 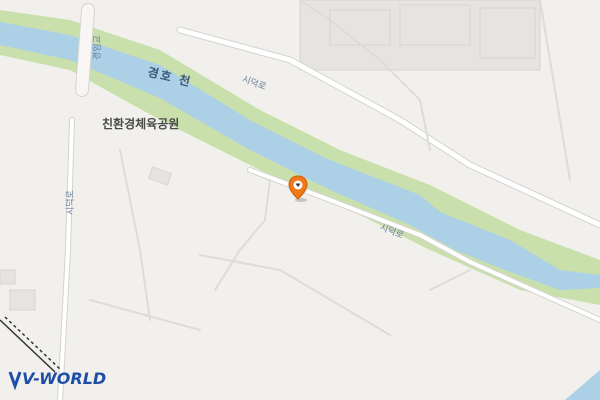 What do you see at coordinates (64, 378) in the screenshot?
I see `vworld-logo-text: V-WORLD` at bounding box center [64, 378].